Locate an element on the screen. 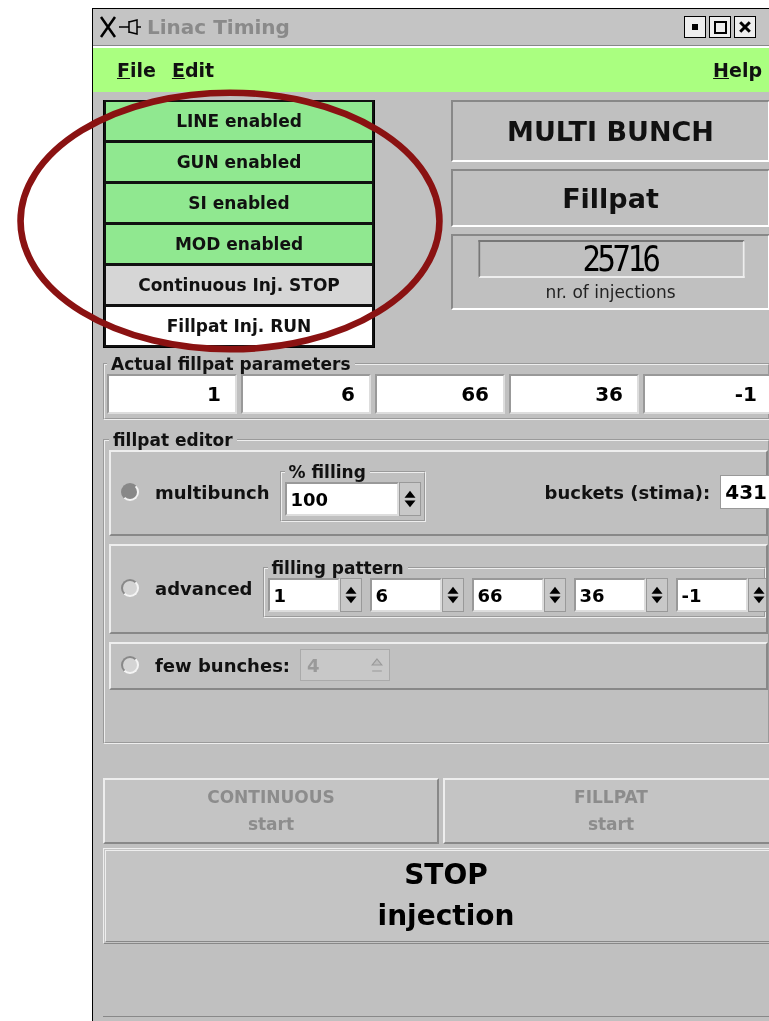 Image resolution: width=769 pixels, height=1021 pixels. parameter-value: 66 is located at coordinates (440, 394).